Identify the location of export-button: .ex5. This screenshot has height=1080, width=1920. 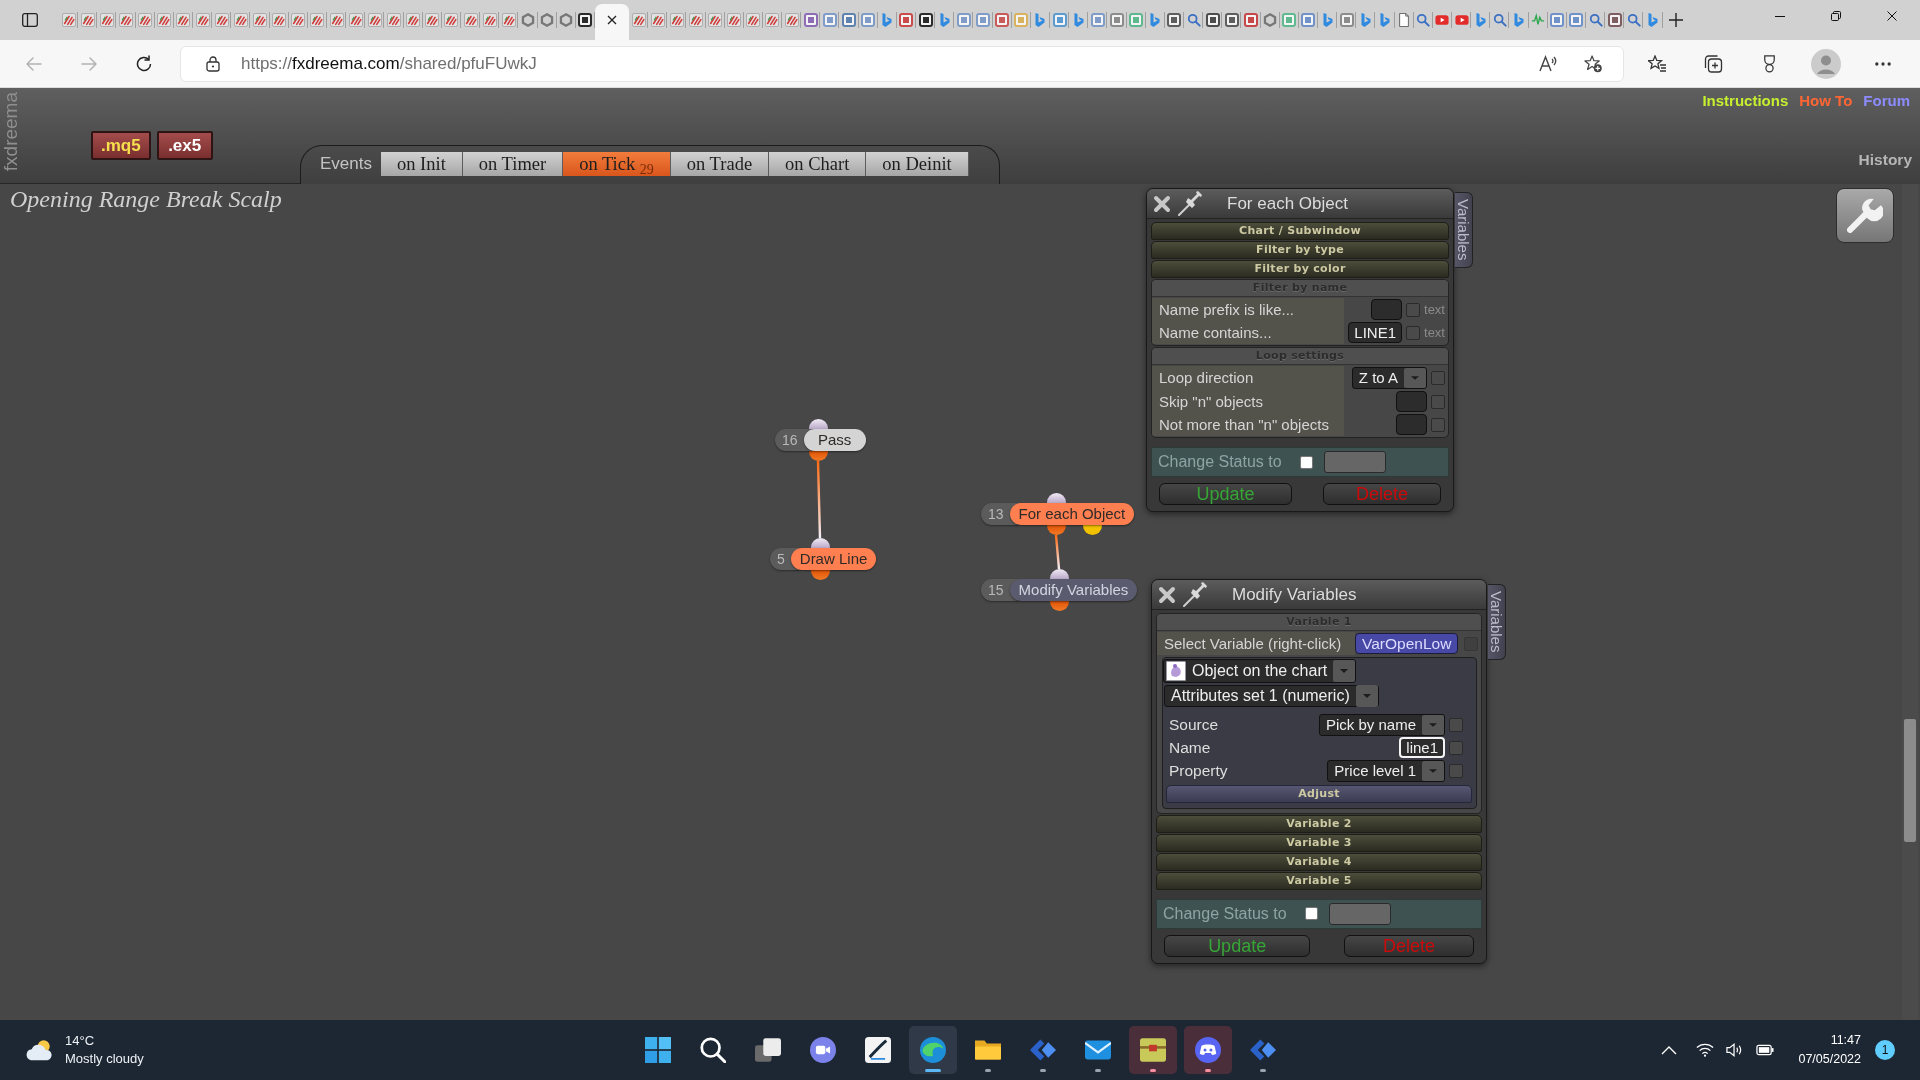
(184, 145).